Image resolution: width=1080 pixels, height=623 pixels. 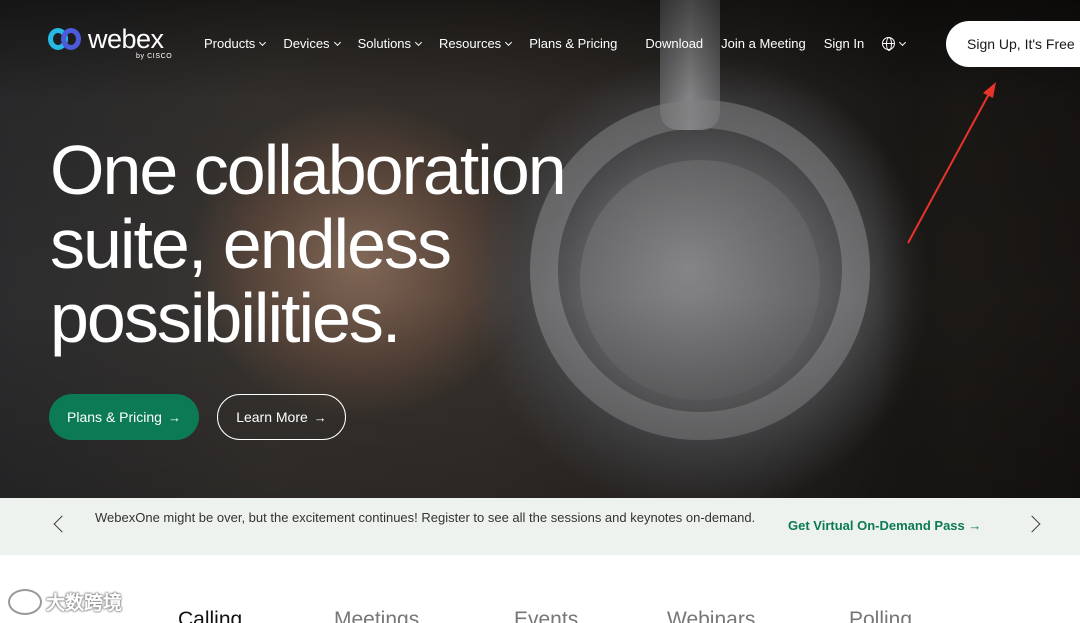 I want to click on product-tabs: Calling Meetings Events Webinars Polling, so click(x=540, y=589).